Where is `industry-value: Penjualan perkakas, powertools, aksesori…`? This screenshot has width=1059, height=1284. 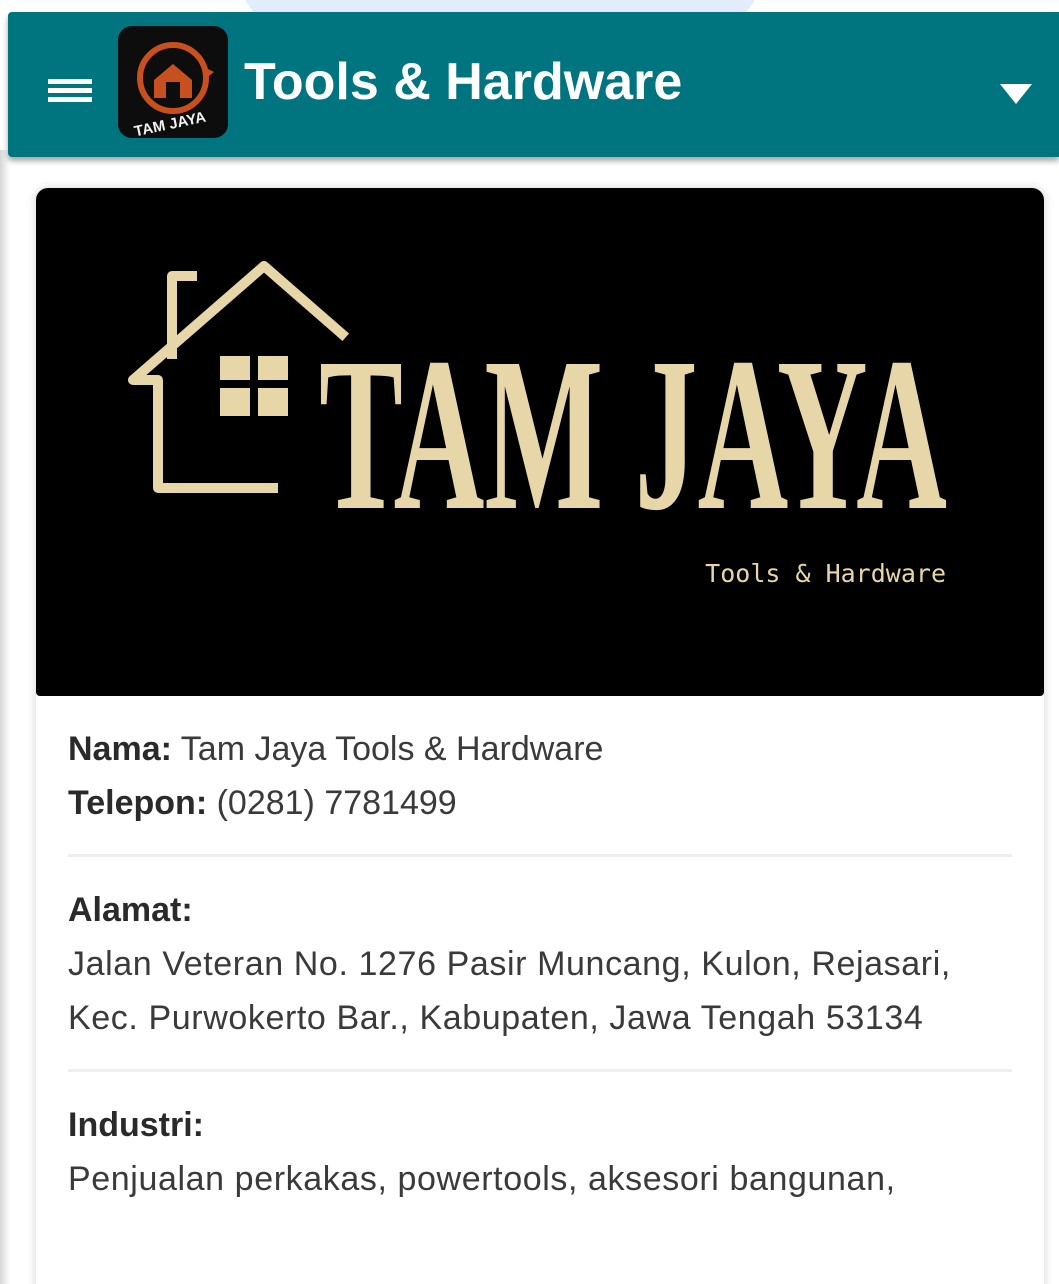 industry-value: Penjualan perkakas, powertools, aksesori… is located at coordinates (482, 1179).